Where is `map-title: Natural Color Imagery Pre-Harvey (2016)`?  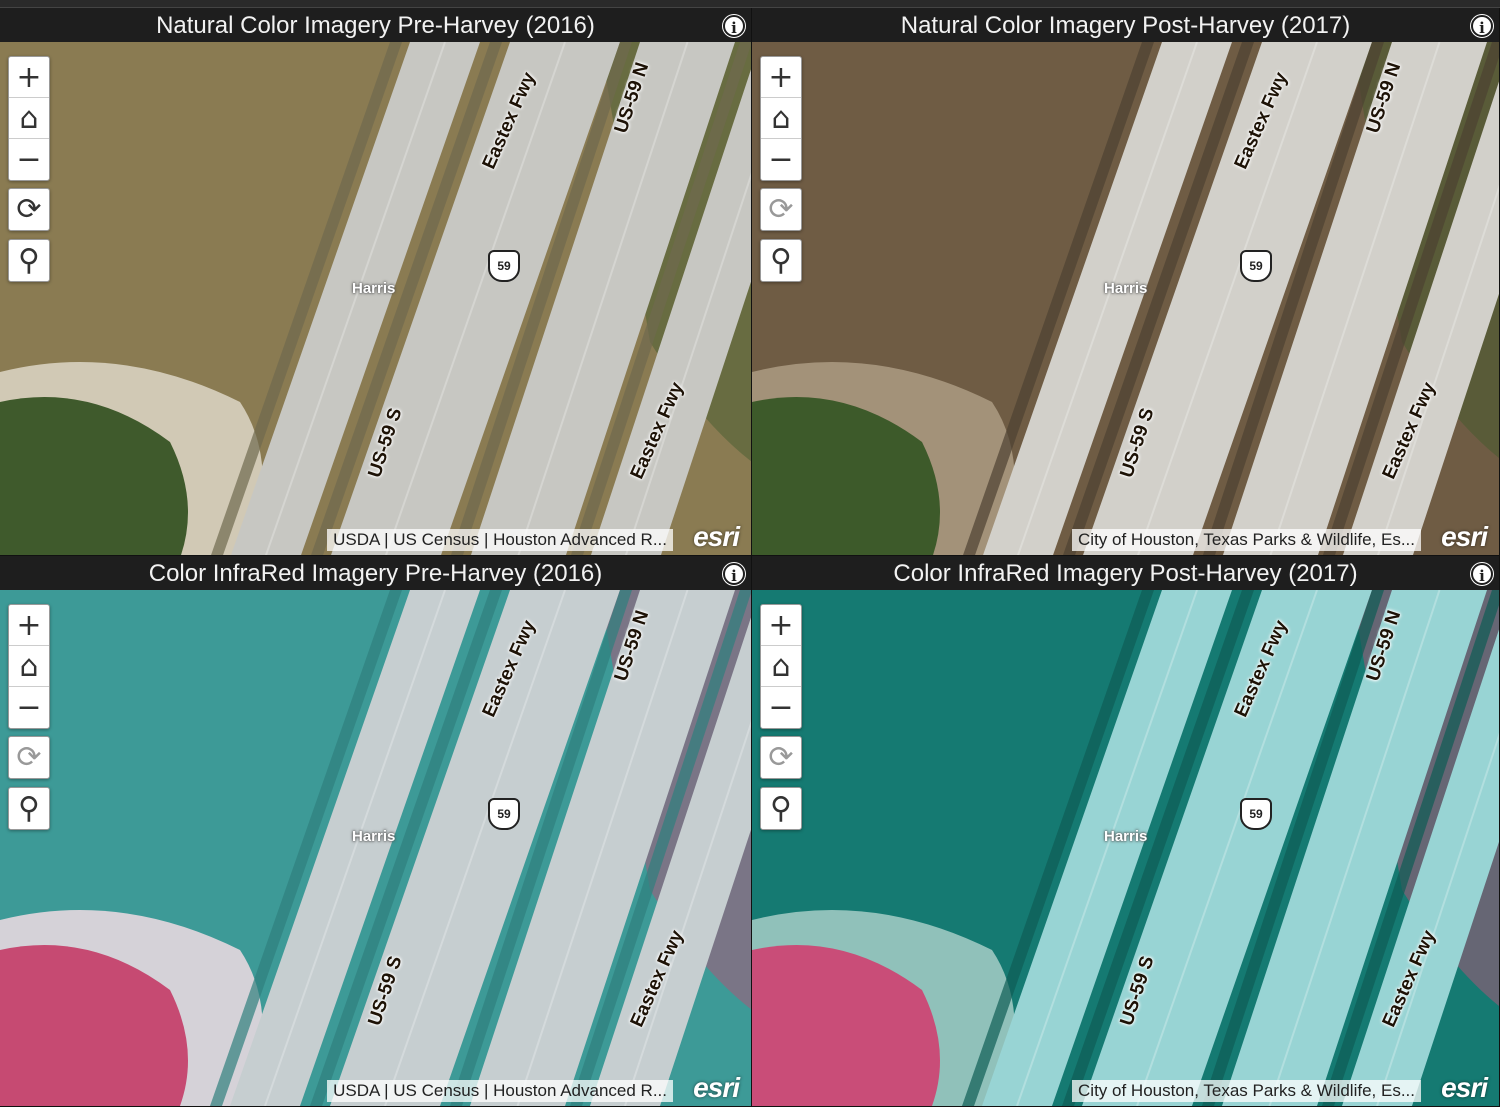
map-title: Natural Color Imagery Pre-Harvey (2016) is located at coordinates (375, 25).